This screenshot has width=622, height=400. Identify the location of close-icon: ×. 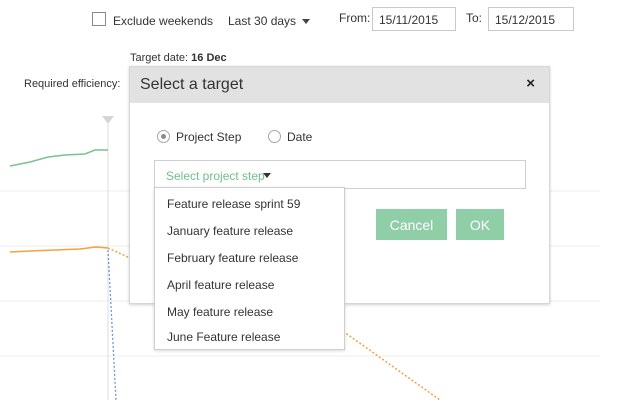
(530, 83).